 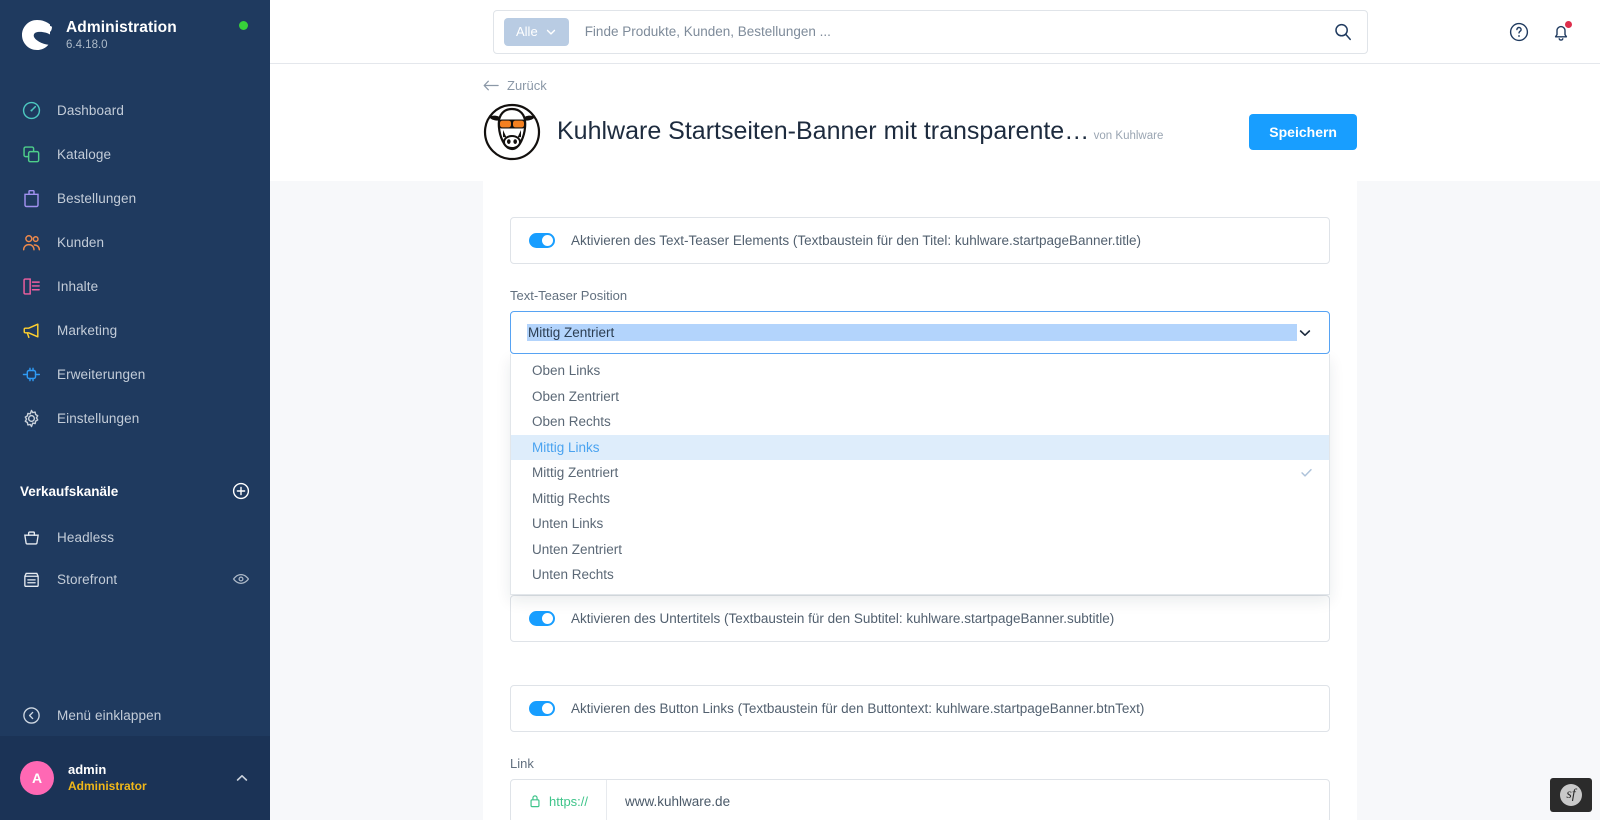 What do you see at coordinates (135, 33) in the screenshot?
I see `sidebar-brand: Administration 6.4.18.0` at bounding box center [135, 33].